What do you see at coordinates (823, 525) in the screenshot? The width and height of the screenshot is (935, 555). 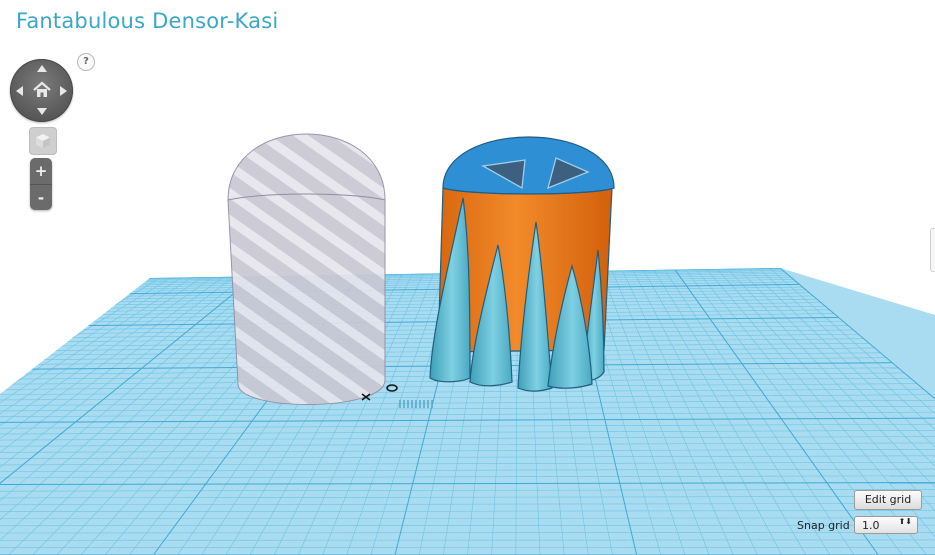 I see `snap-grid-label: Snap grid` at bounding box center [823, 525].